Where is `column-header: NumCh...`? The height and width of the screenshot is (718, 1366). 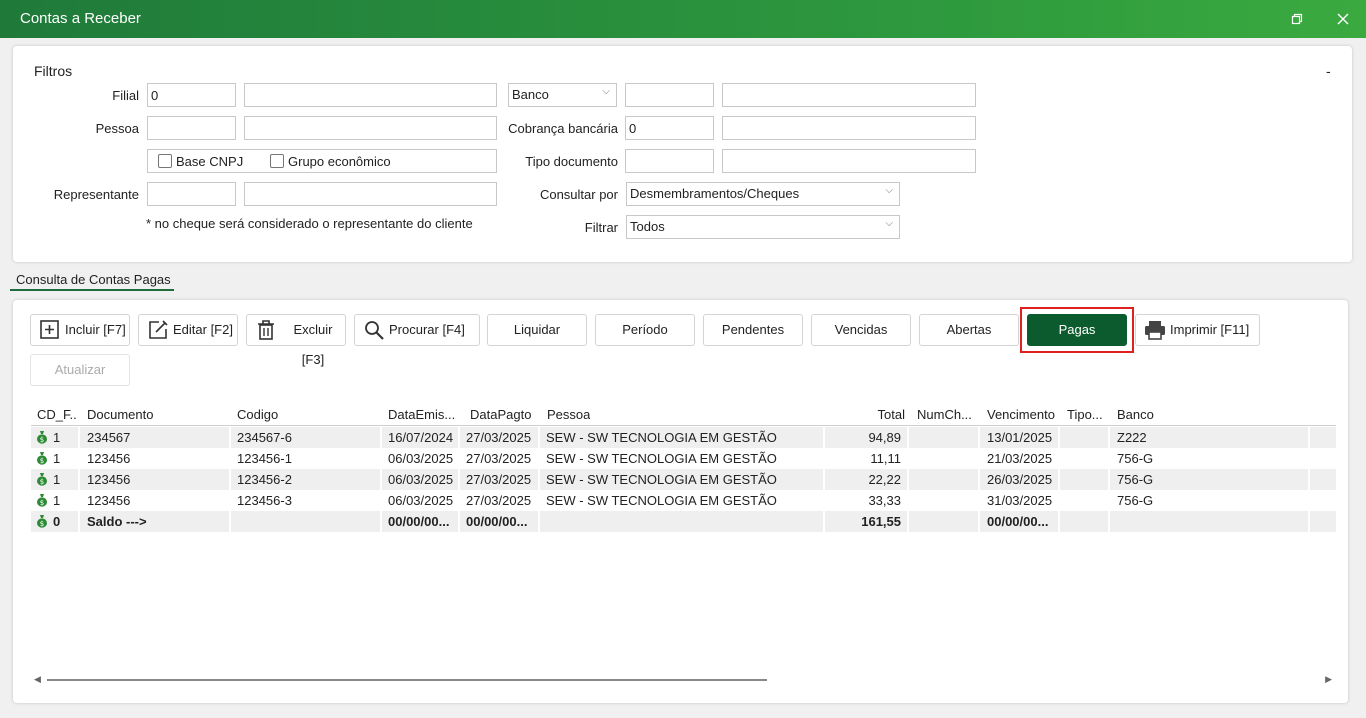 column-header: NumCh... is located at coordinates (944, 414).